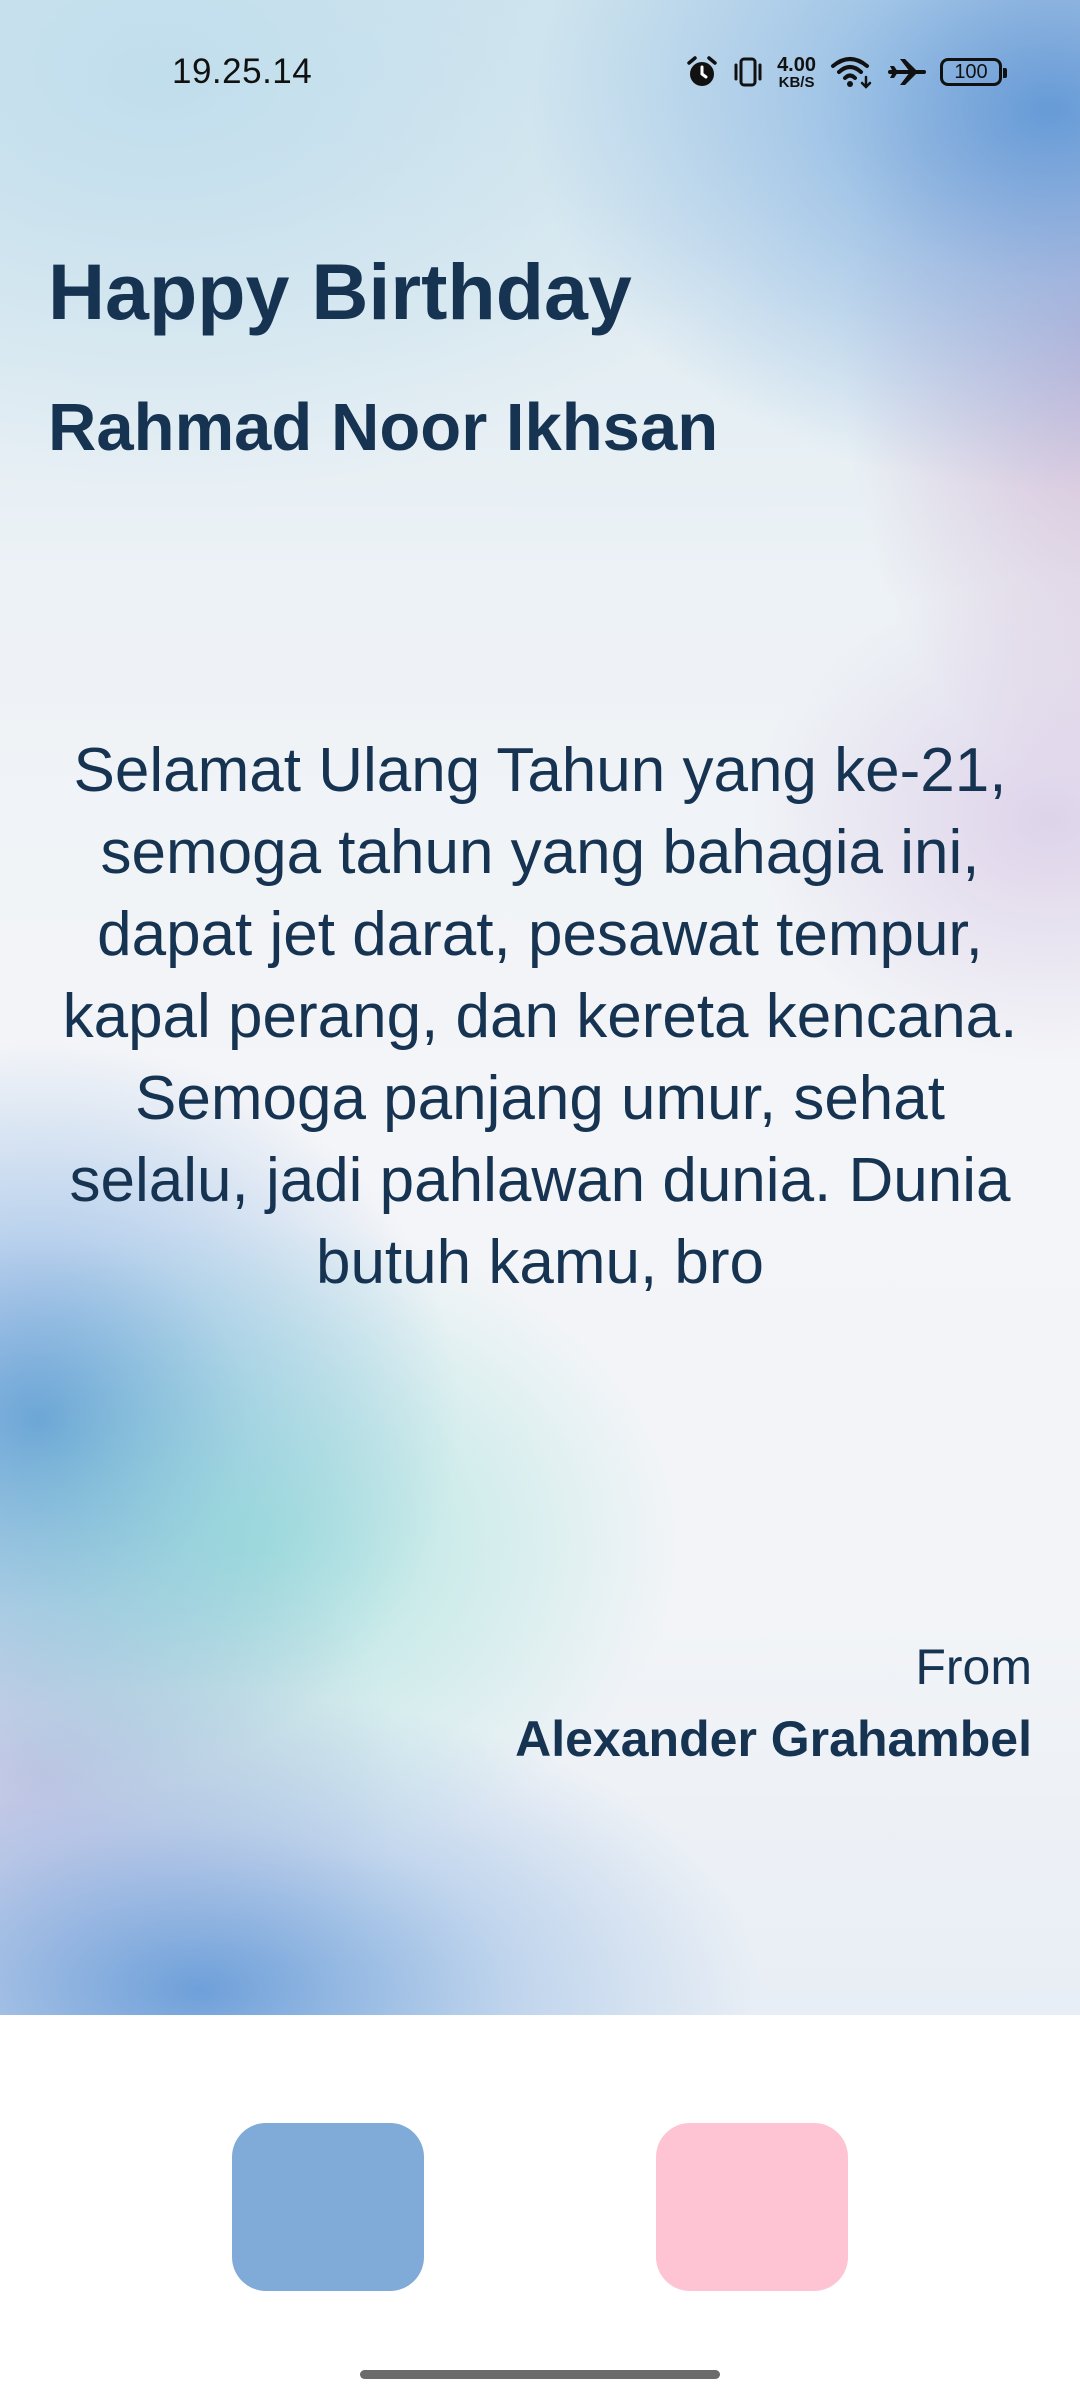 The width and height of the screenshot is (1080, 2400). What do you see at coordinates (973, 72) in the screenshot?
I see `battery-icon: 100` at bounding box center [973, 72].